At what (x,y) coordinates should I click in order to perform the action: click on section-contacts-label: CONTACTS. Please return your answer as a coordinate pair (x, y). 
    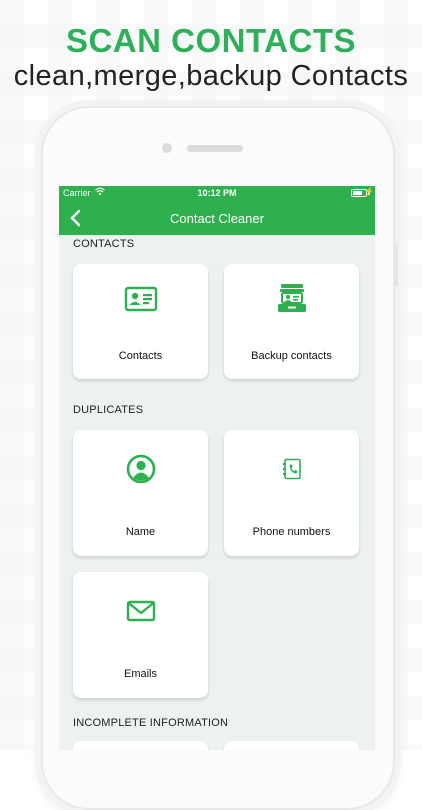
    Looking at the image, I should click on (104, 244).